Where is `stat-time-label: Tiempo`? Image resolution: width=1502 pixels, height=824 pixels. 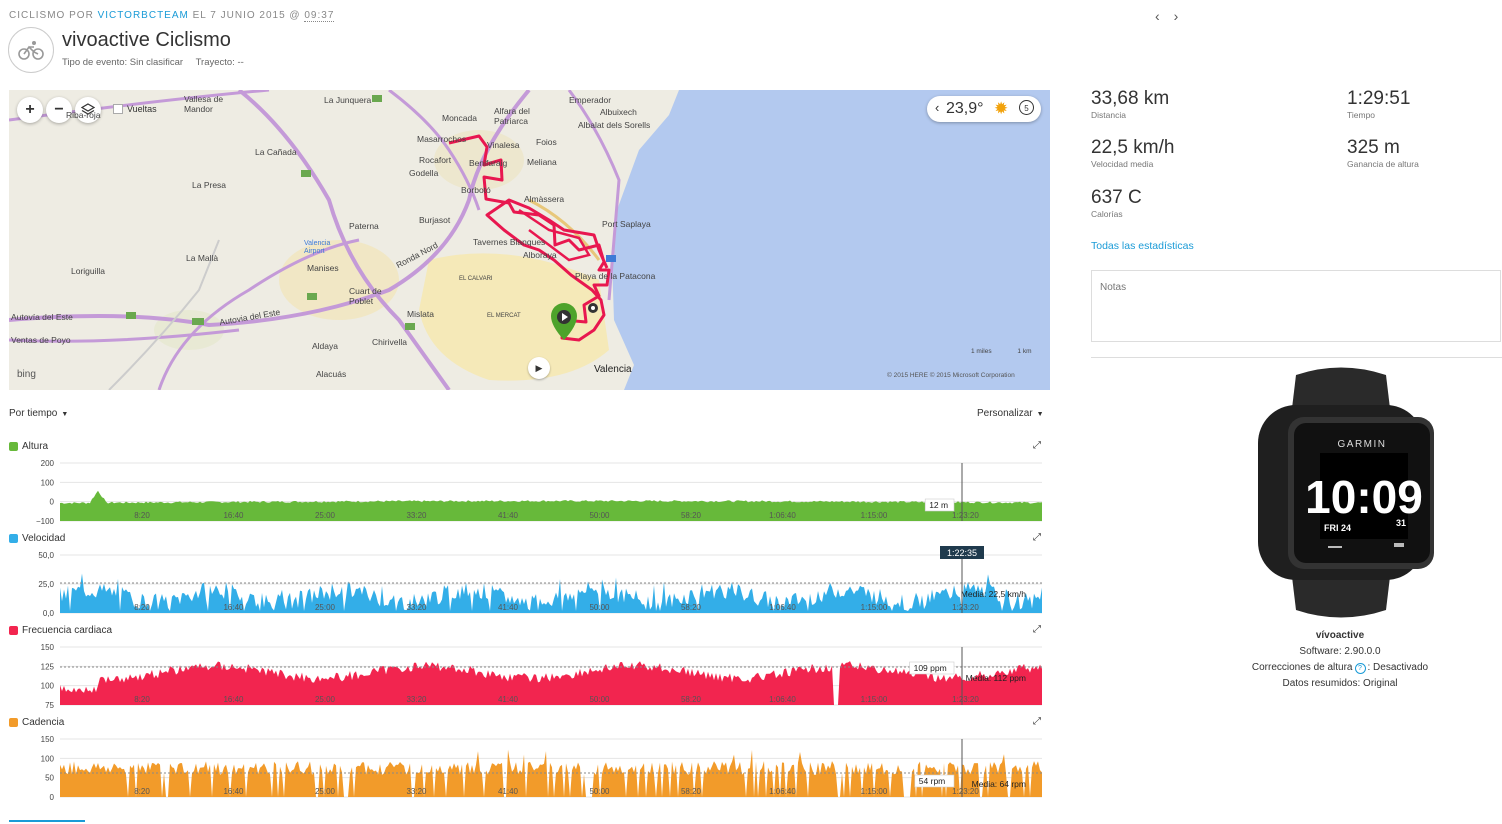
stat-time-label: Tiempo is located at coordinates (1361, 115).